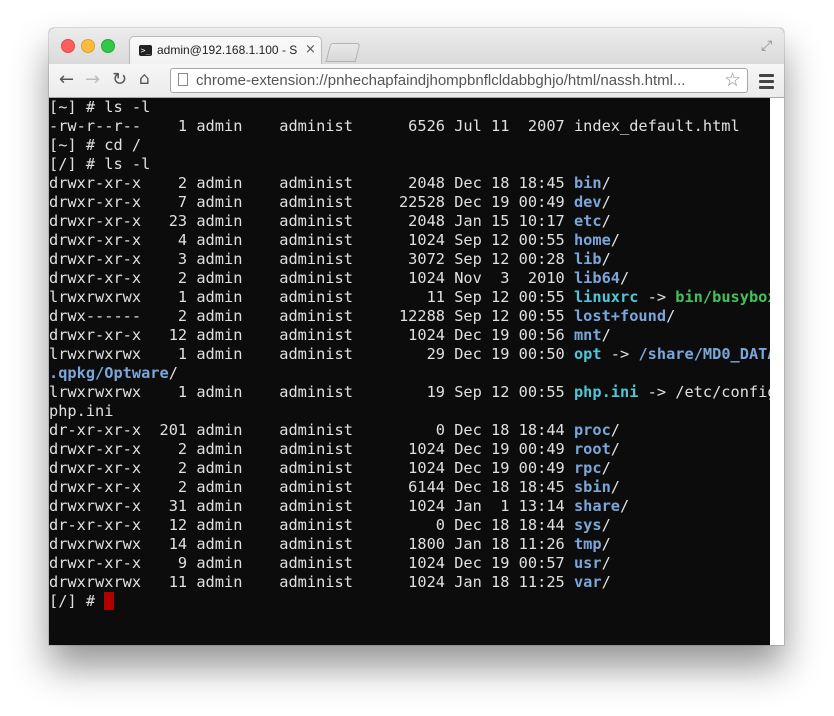 The width and height of the screenshot is (834, 716). What do you see at coordinates (587, 525) in the screenshot?
I see `directory-name: sys` at bounding box center [587, 525].